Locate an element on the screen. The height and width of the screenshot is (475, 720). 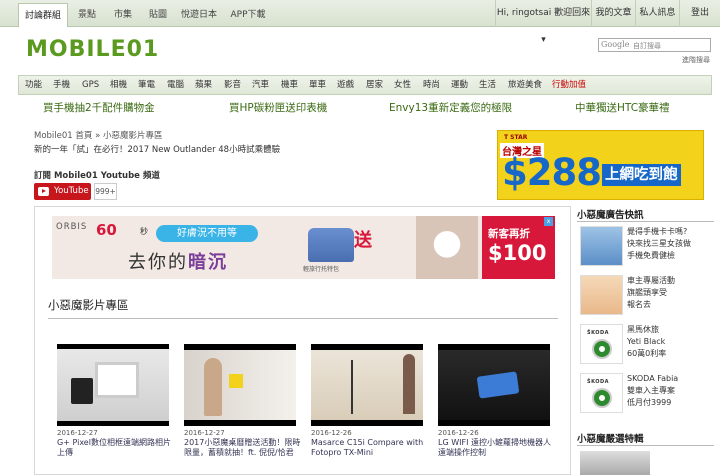
video-card: 2016-12-27 G+ Pixel數位相框遠端網路相片上傳 is located at coordinates (114, 400).